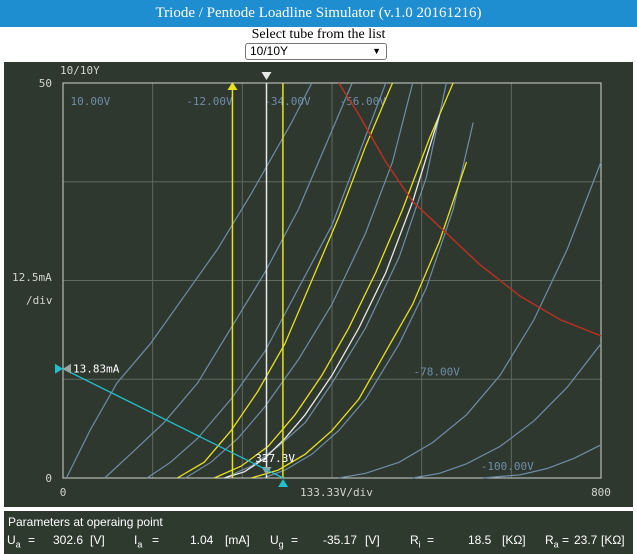 The image size is (637, 554). I want to click on curve-label-5: -34.00V, so click(287, 101).